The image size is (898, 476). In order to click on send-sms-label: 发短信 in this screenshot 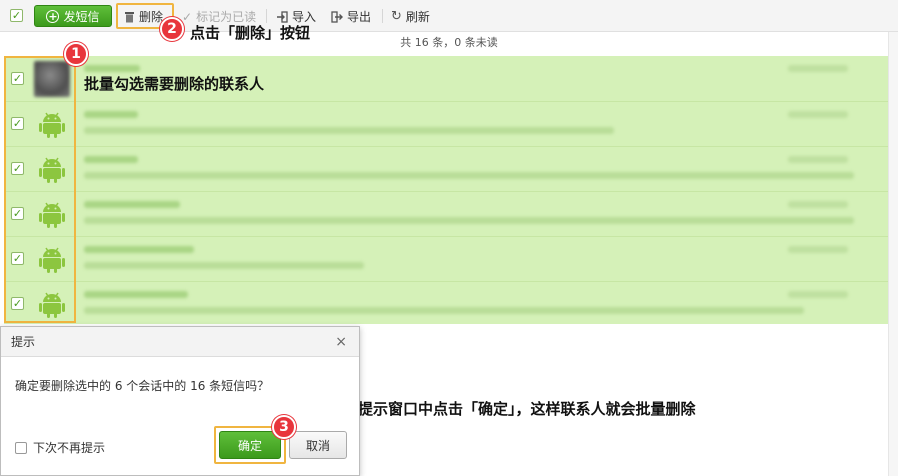, I will do `click(81, 16)`.